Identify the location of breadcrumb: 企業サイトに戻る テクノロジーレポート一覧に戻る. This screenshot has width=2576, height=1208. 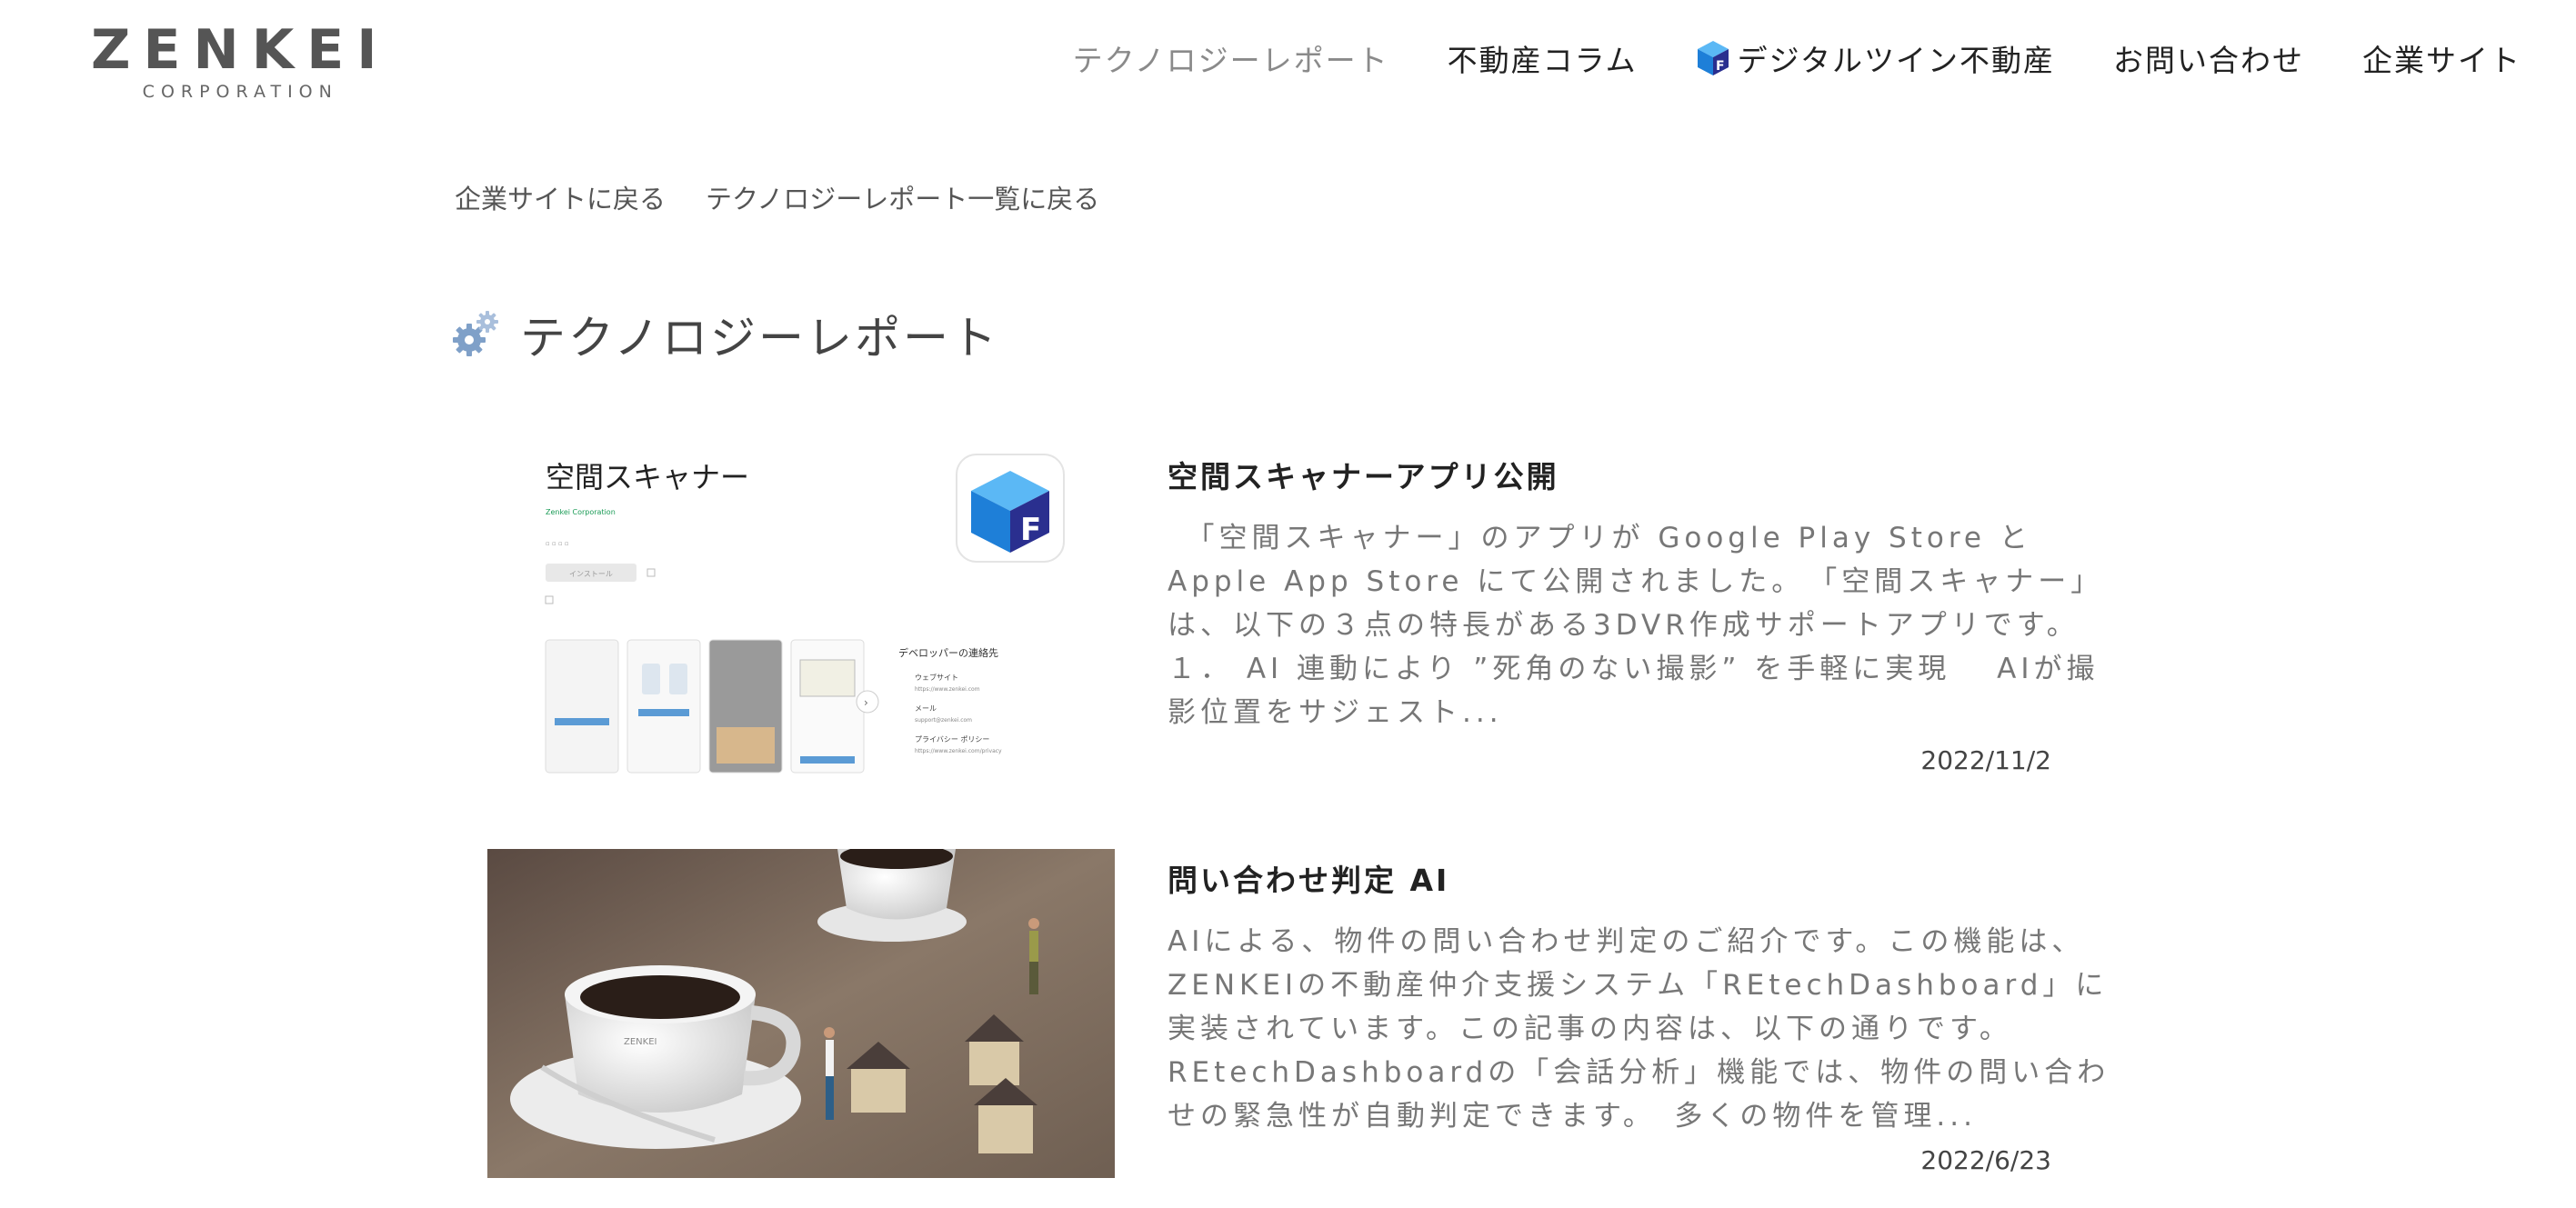
(797, 197).